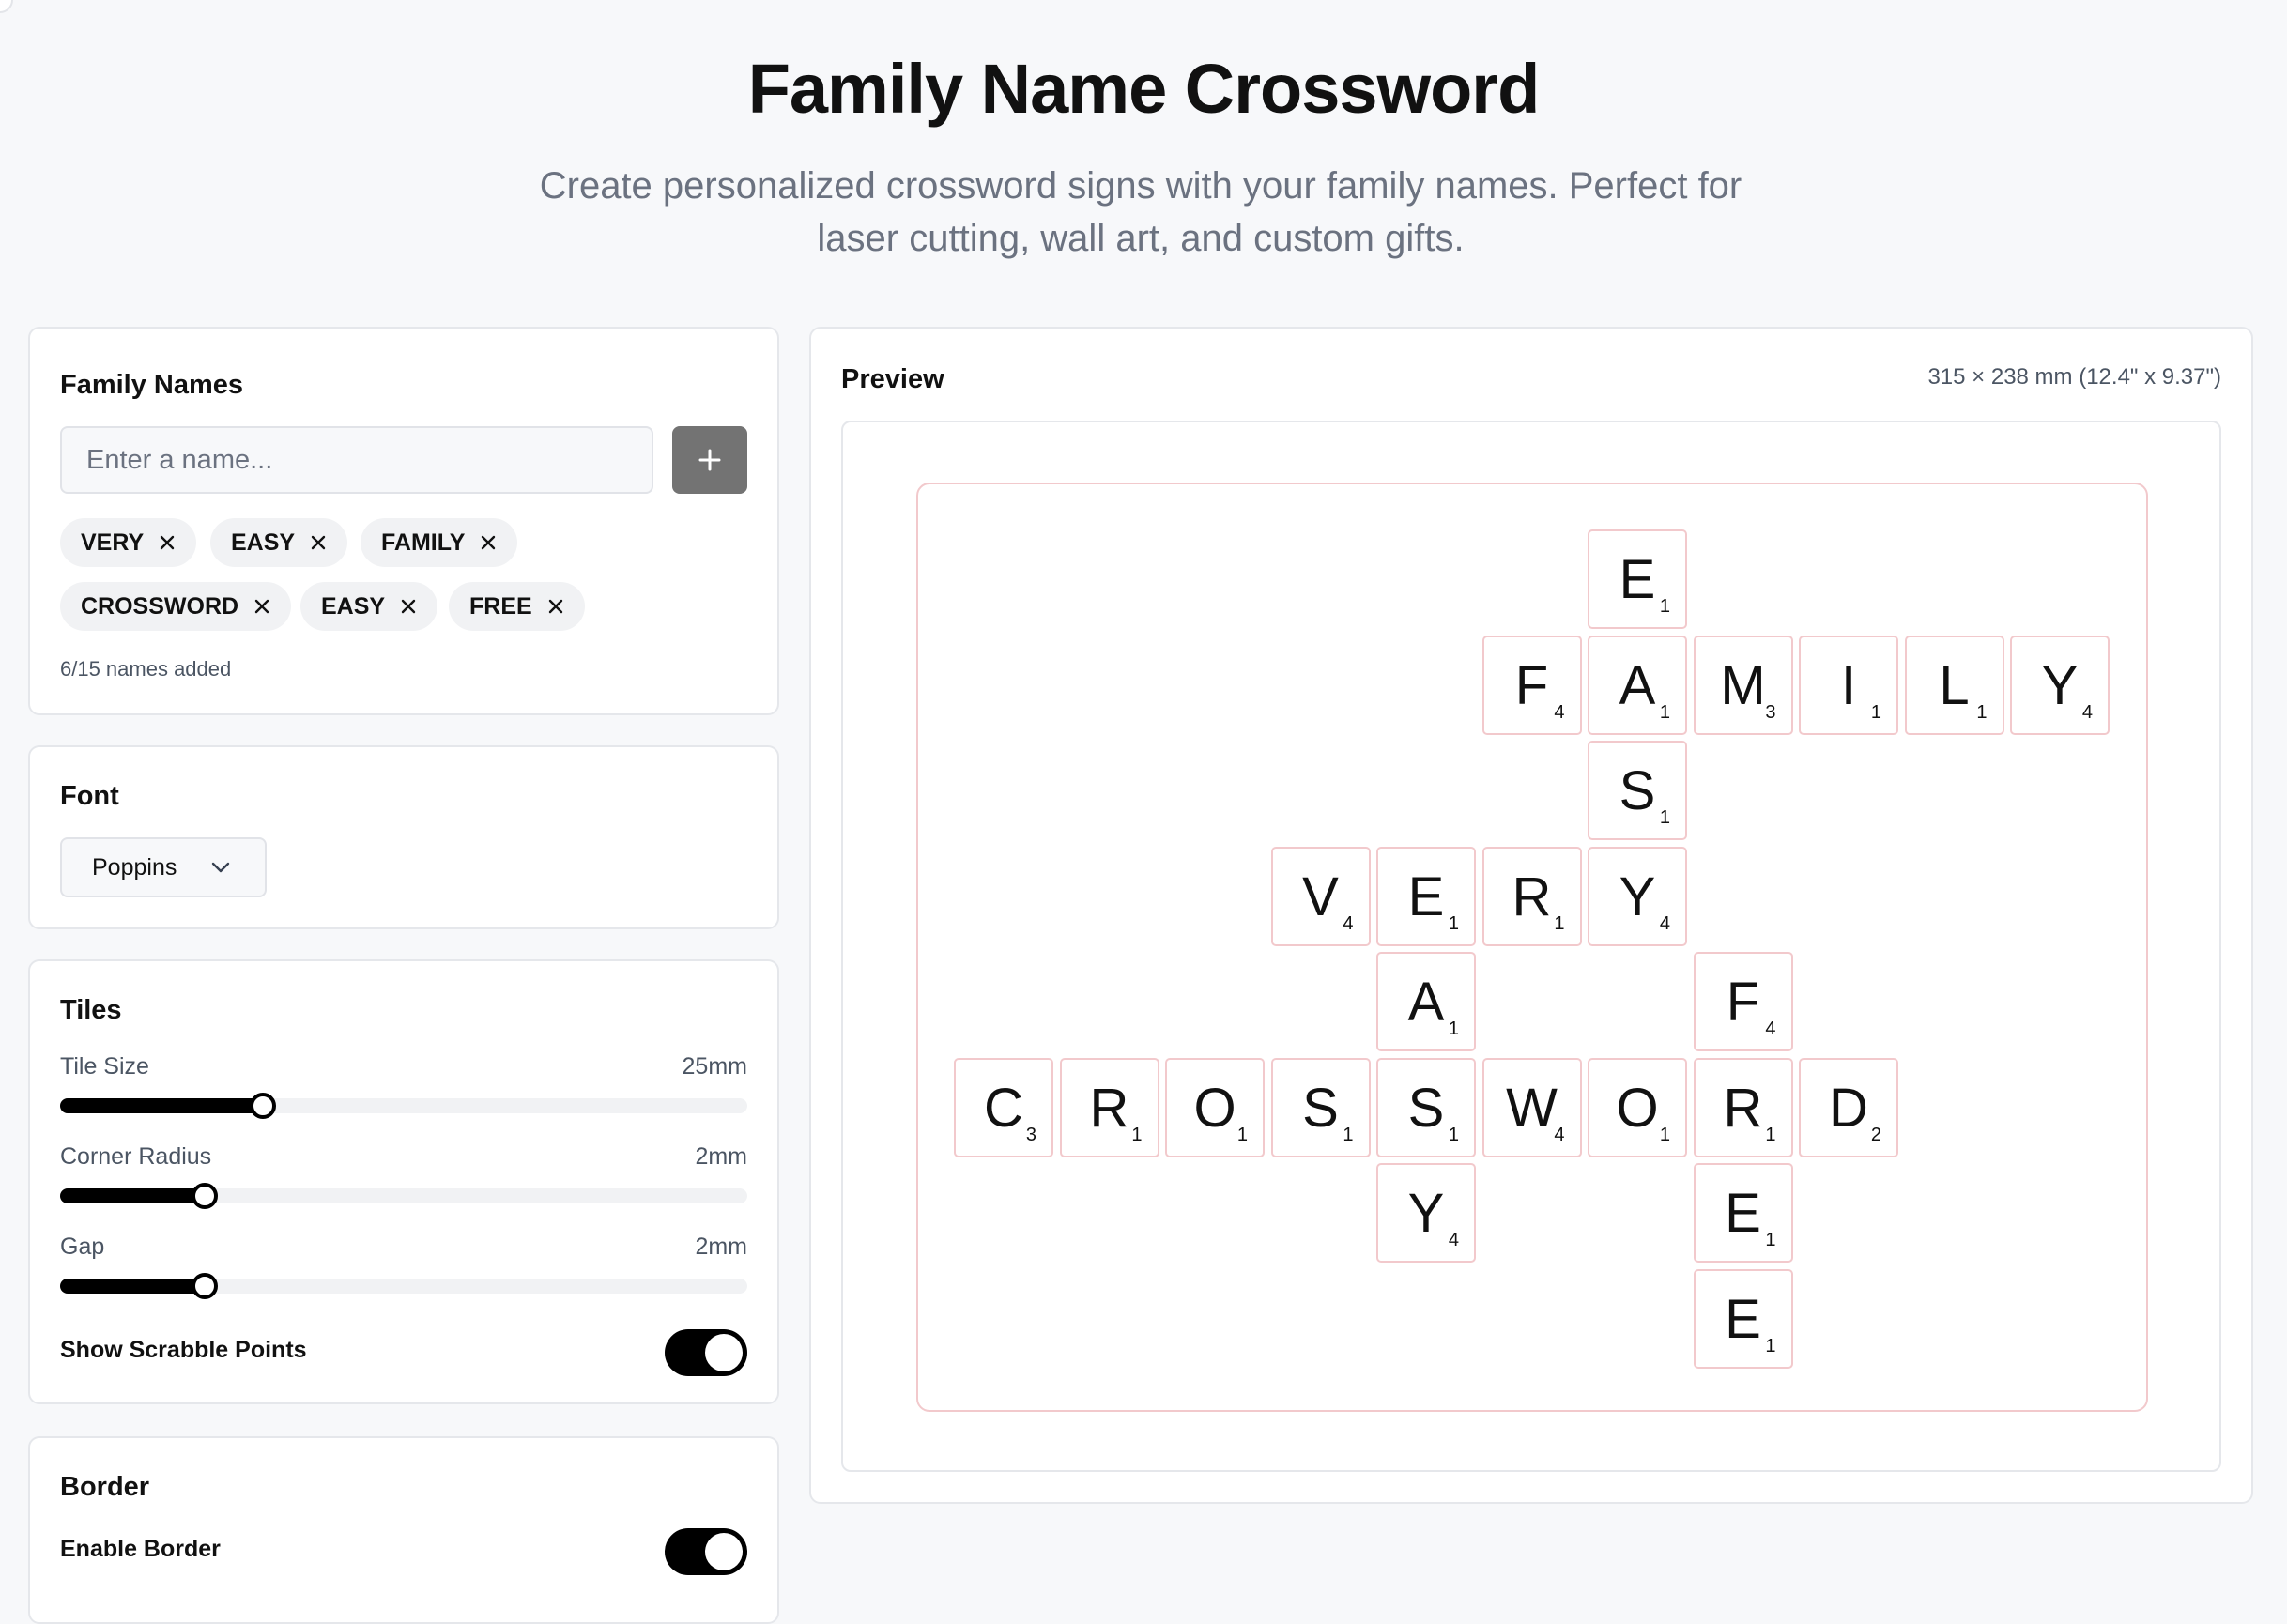 The height and width of the screenshot is (1624, 2287). What do you see at coordinates (160, 606) in the screenshot?
I see `chip-label: CROSSWORD` at bounding box center [160, 606].